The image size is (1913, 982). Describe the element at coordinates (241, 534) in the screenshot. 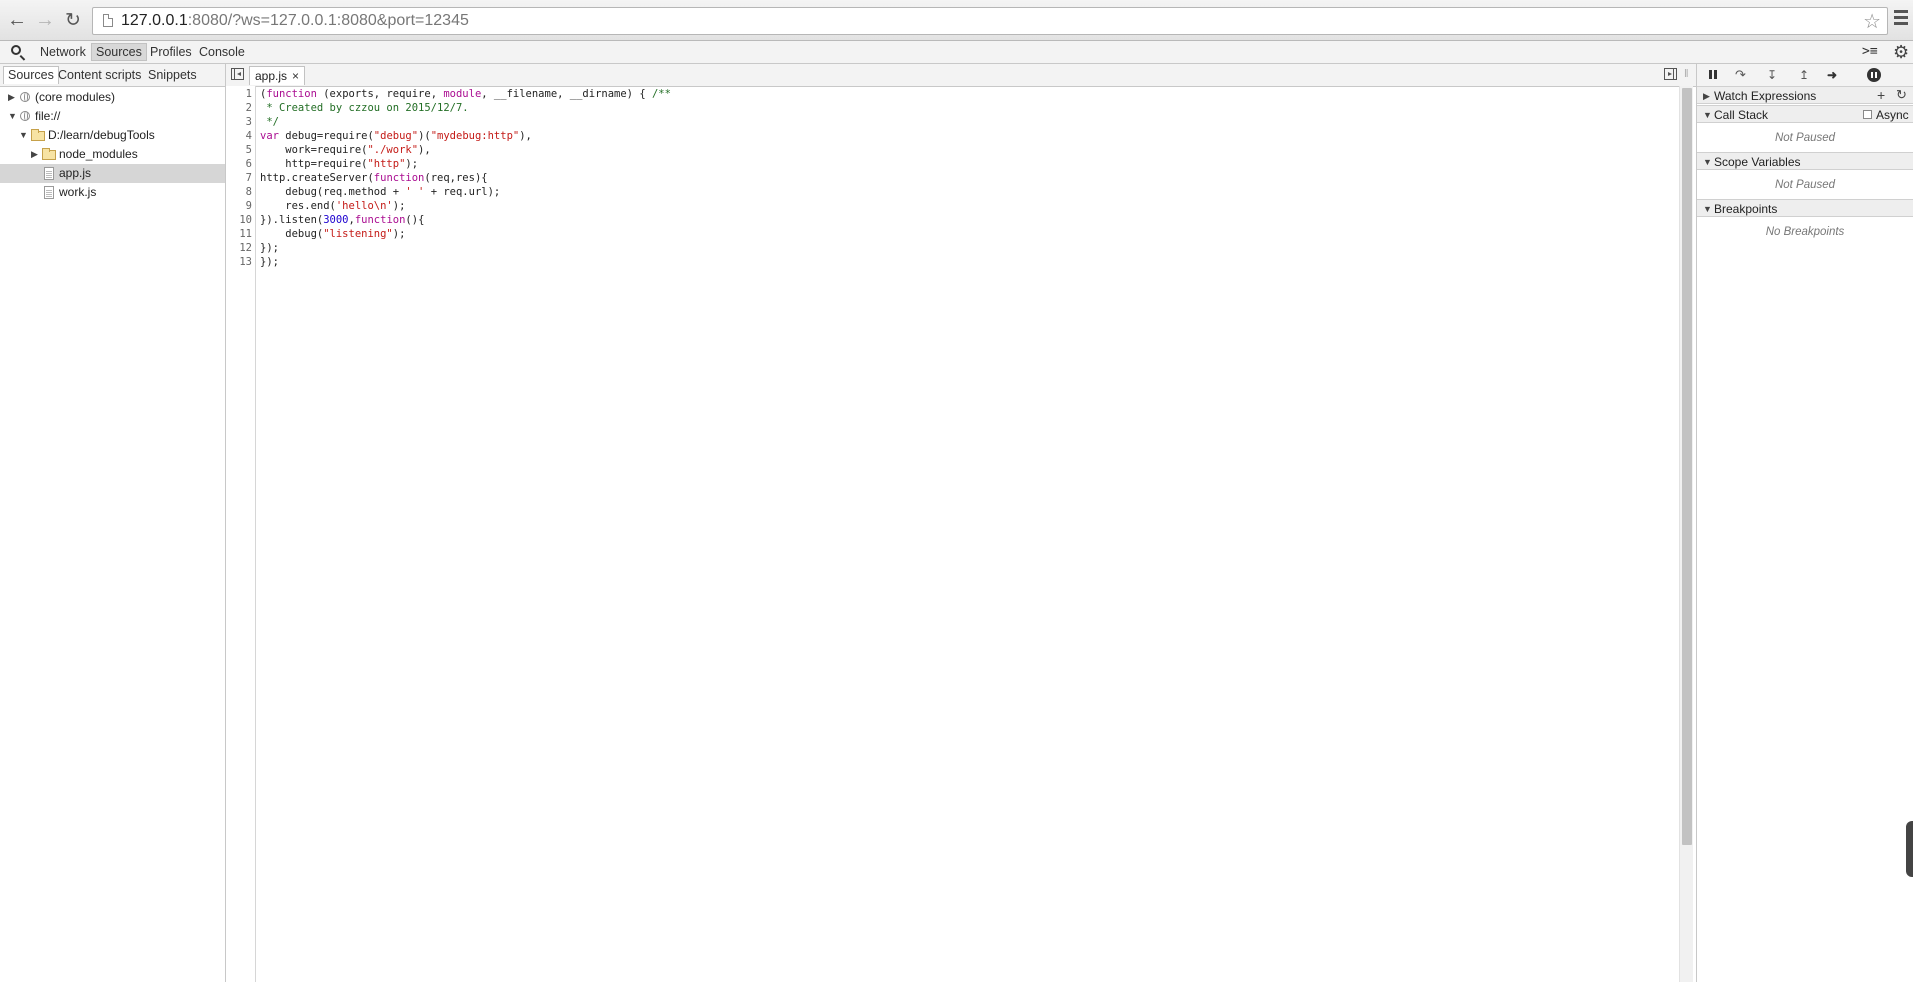

I see `line-number-gutter: 1 2 3 4 5 6 7 8 9 10 11 12 13` at that location.